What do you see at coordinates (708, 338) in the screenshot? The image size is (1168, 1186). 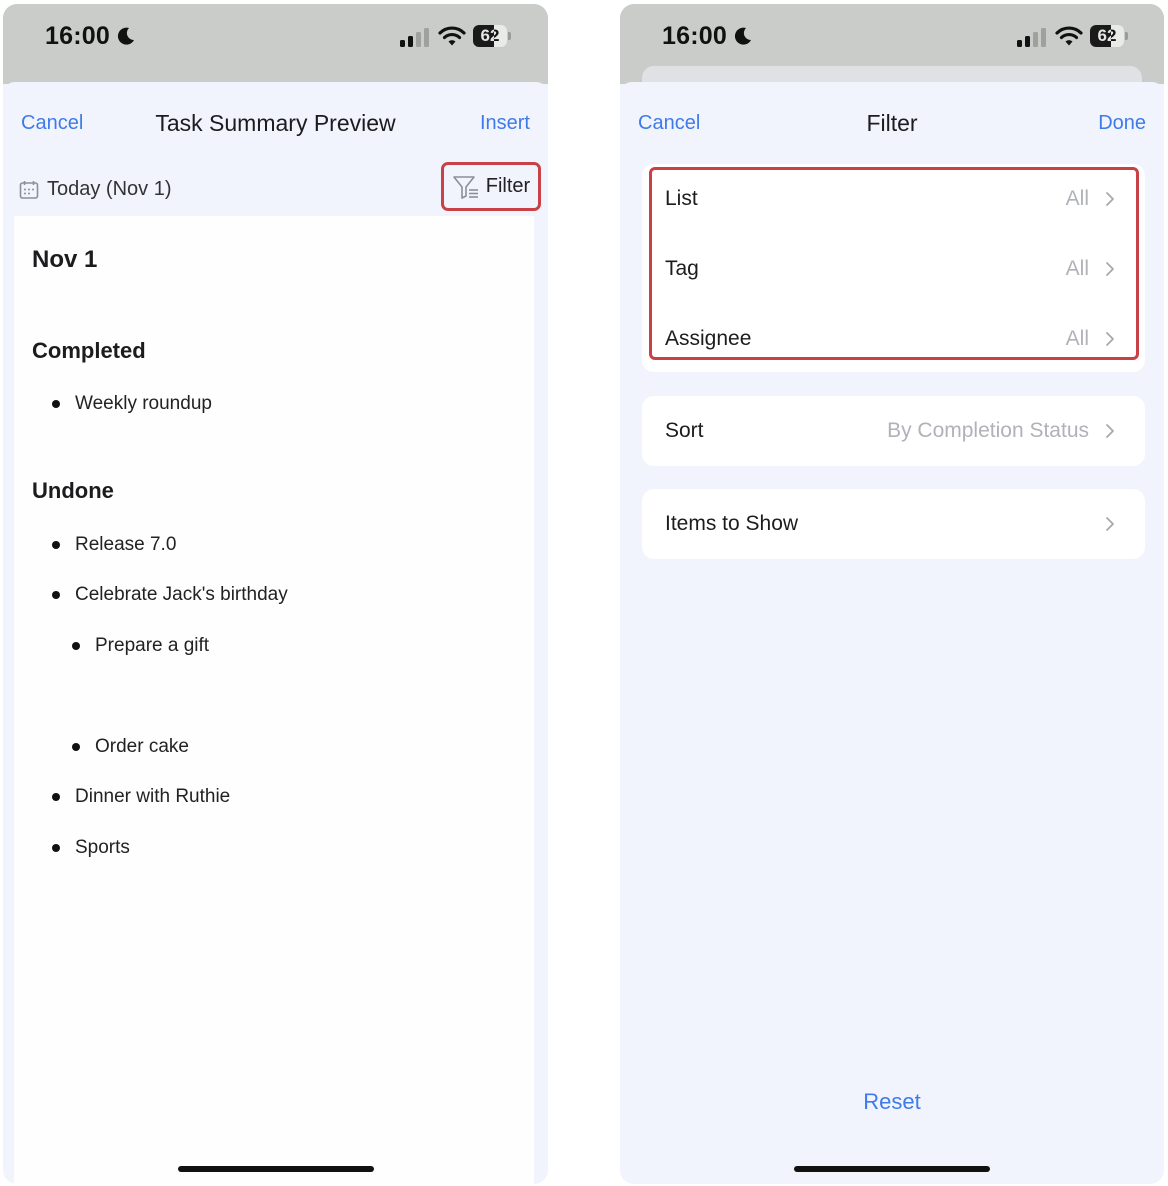 I see `filter-row-label: Assignee` at bounding box center [708, 338].